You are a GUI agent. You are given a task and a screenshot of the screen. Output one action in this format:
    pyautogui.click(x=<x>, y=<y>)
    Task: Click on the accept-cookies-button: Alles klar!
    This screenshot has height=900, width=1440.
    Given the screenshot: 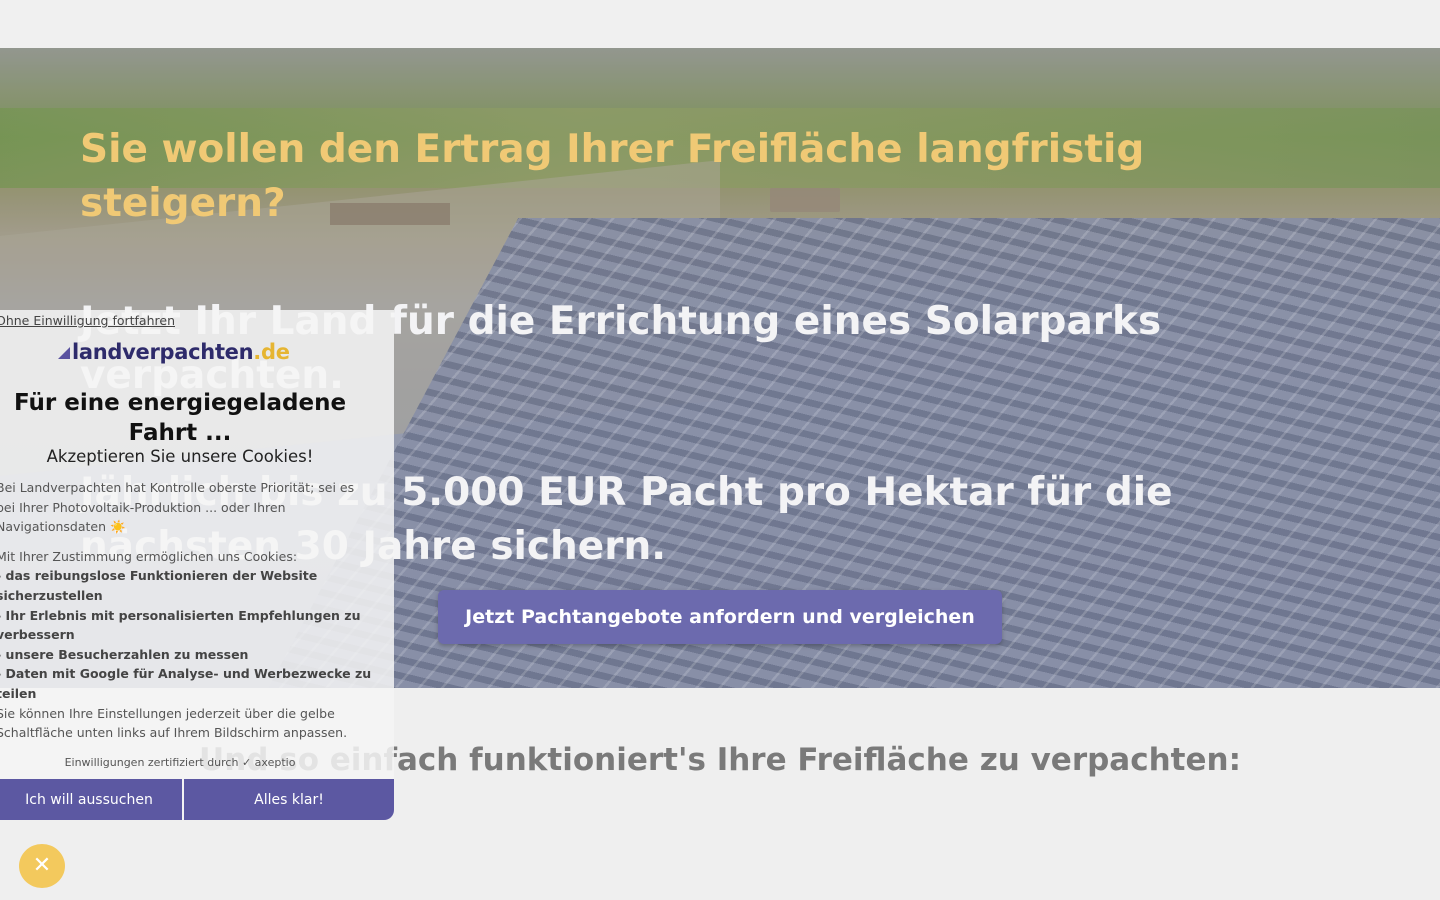 What is the action you would take?
    pyautogui.click(x=289, y=799)
    